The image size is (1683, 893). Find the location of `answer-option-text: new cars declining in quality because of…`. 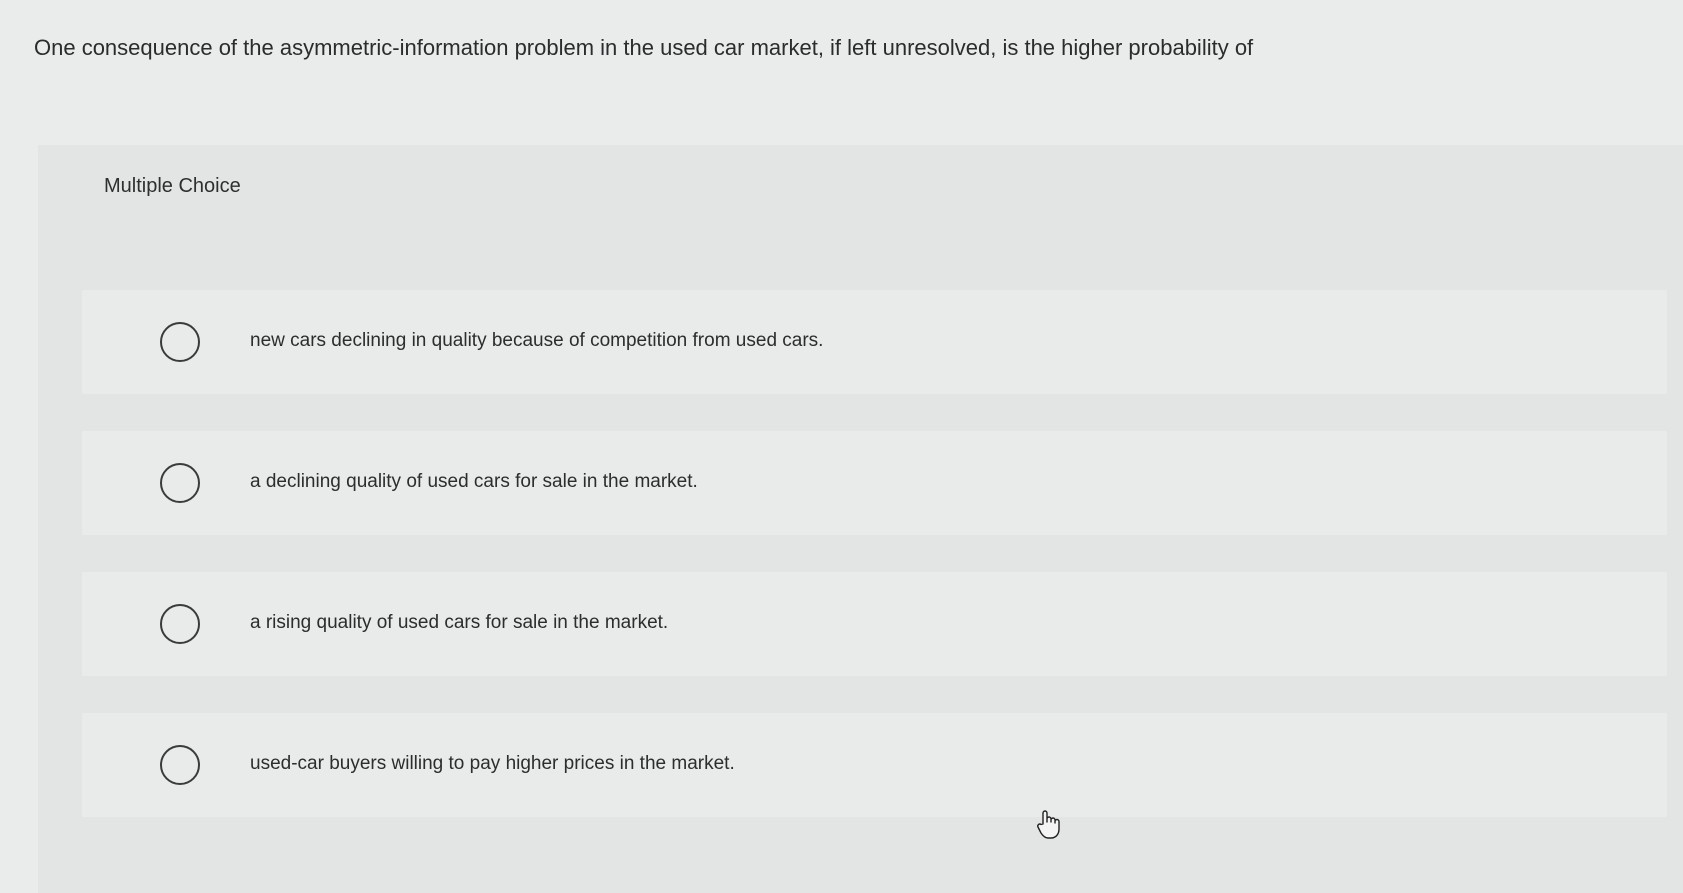

answer-option-text: new cars declining in quality because of… is located at coordinates (537, 340).